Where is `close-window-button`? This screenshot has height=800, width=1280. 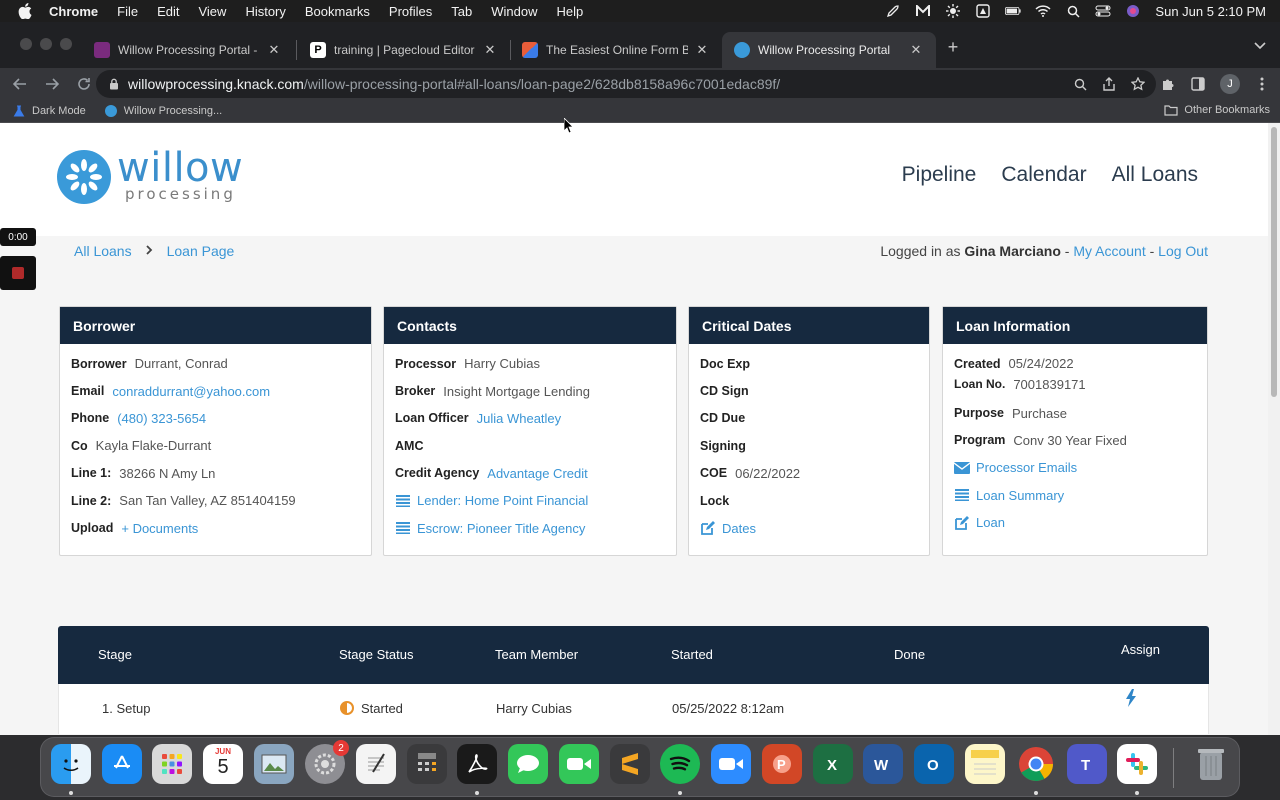
close-window-button is located at coordinates (26, 44).